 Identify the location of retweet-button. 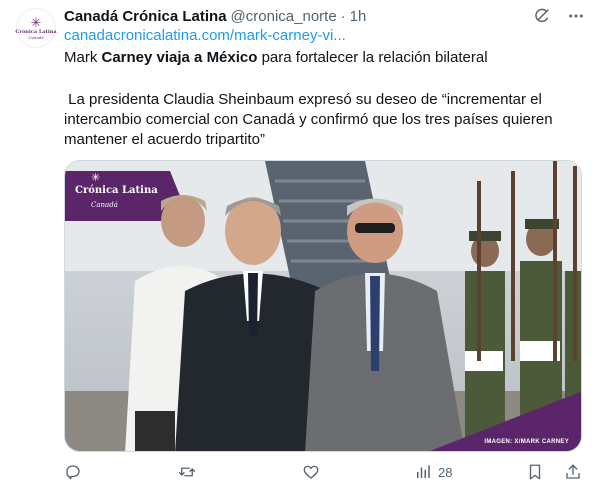
(187, 472).